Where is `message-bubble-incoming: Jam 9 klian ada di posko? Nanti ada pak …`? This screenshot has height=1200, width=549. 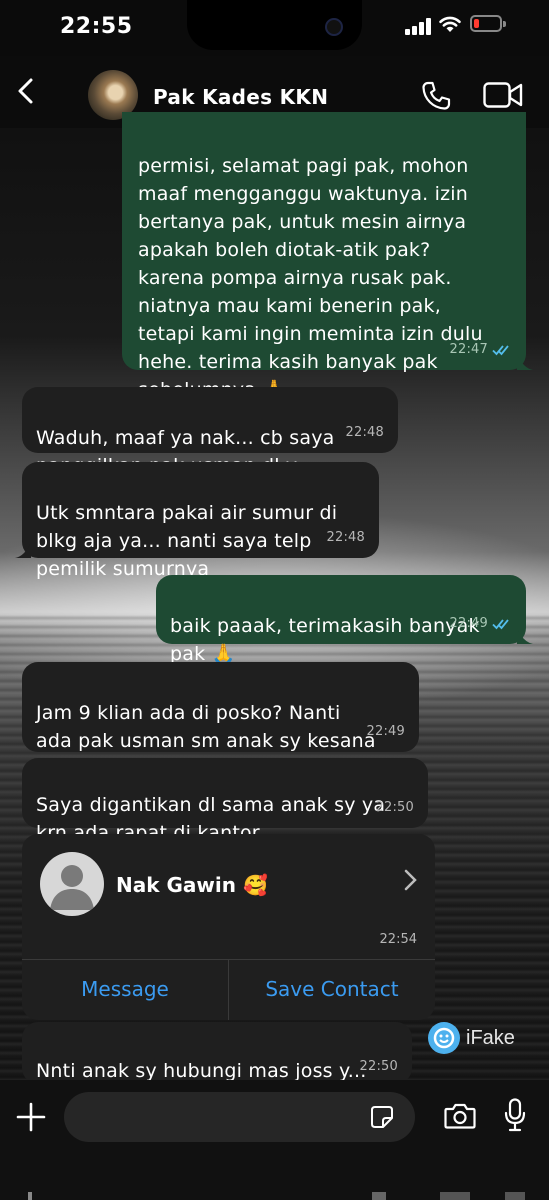
message-bubble-incoming: Jam 9 klian ada di posko? Nanti ada pak … is located at coordinates (220, 707).